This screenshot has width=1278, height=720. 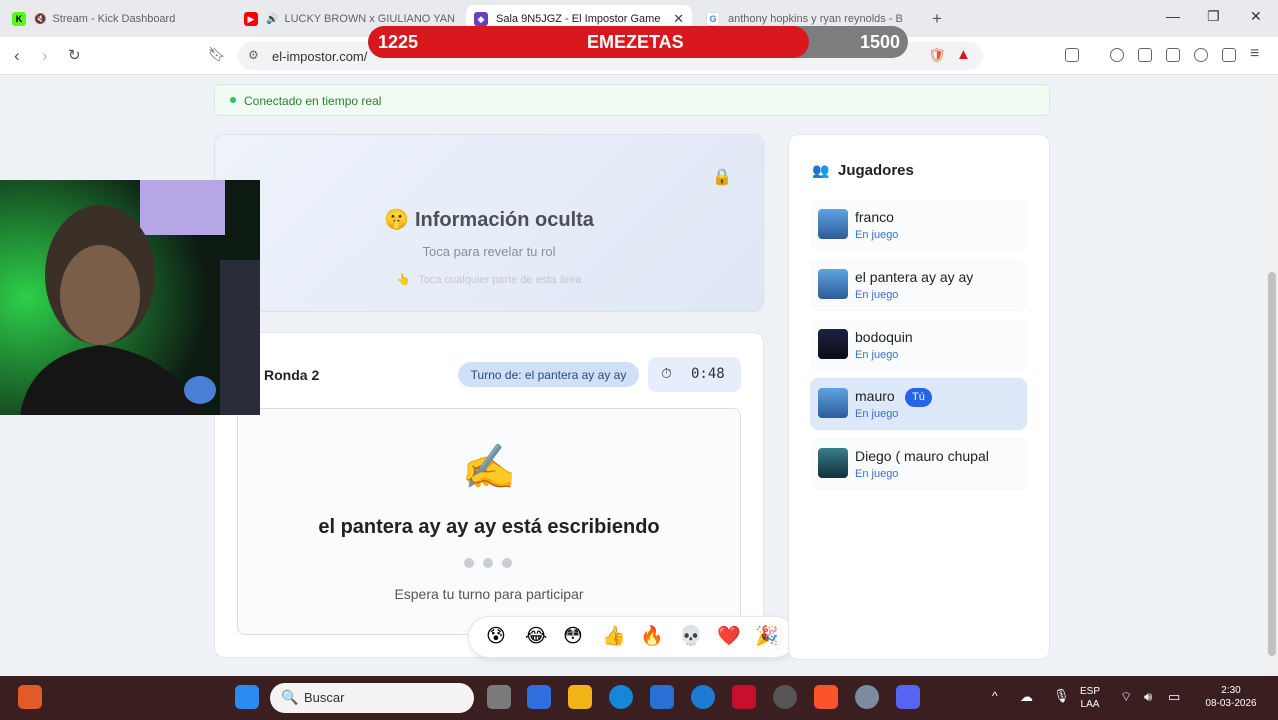 What do you see at coordinates (548, 374) in the screenshot?
I see `turn-badge: Turno de: el pantera ay ay ay` at bounding box center [548, 374].